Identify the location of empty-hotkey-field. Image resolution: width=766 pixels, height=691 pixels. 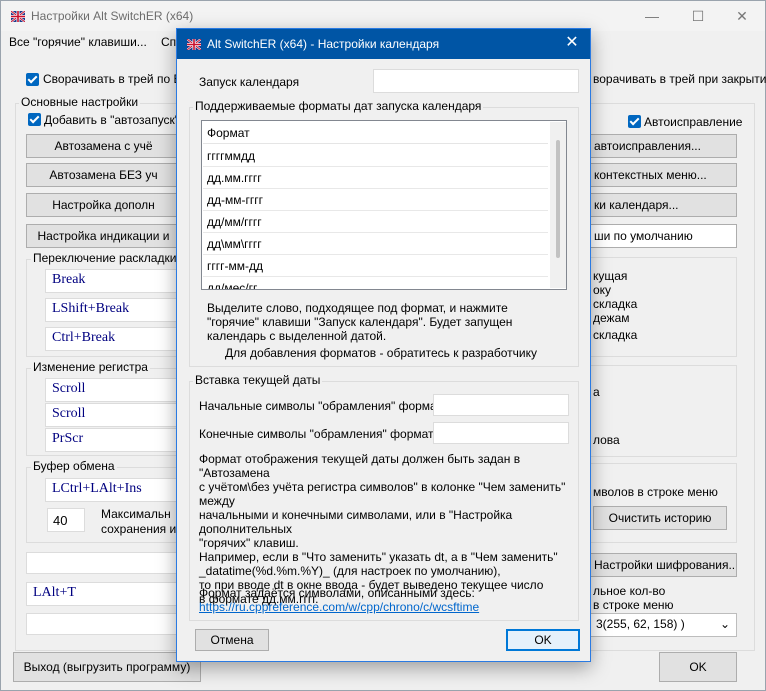
(103, 563).